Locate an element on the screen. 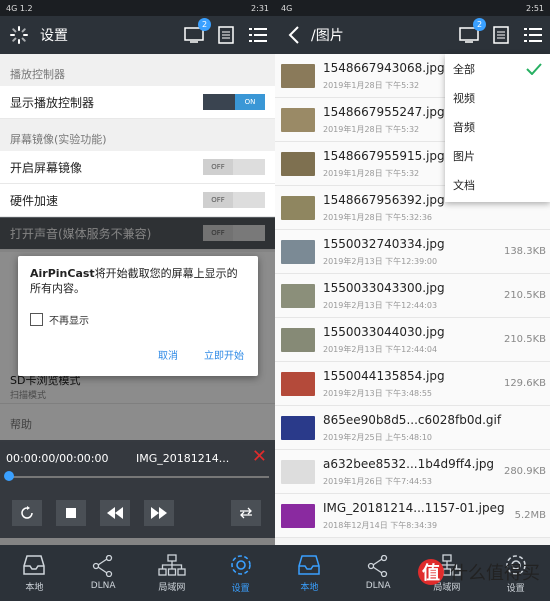  row-label: 开启屏幕镜像 is located at coordinates (46, 167).